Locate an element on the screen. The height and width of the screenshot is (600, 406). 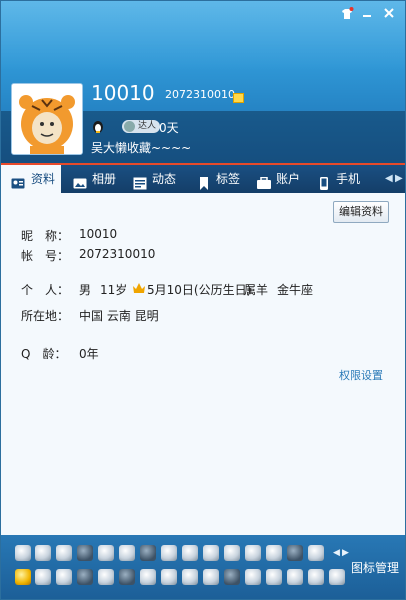
badge-bar: ◀ ▶ 图标管理 is located at coordinates (203, 567).